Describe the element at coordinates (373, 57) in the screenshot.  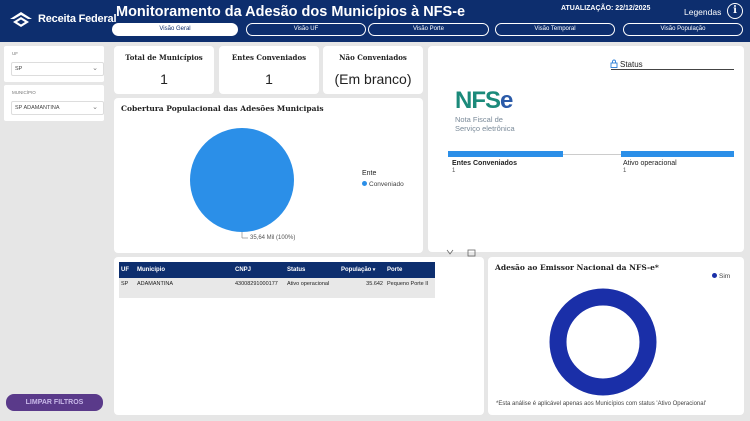
I see `kpi-title: Não Conveniados` at that location.